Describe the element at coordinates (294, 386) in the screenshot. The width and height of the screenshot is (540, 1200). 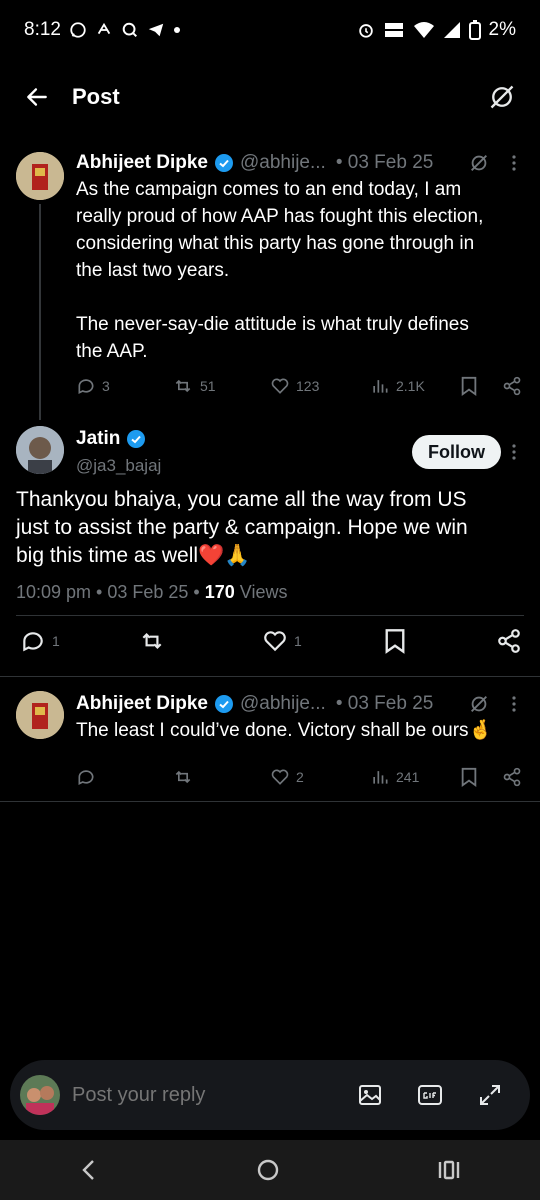
I see `like-button: 123` at that location.